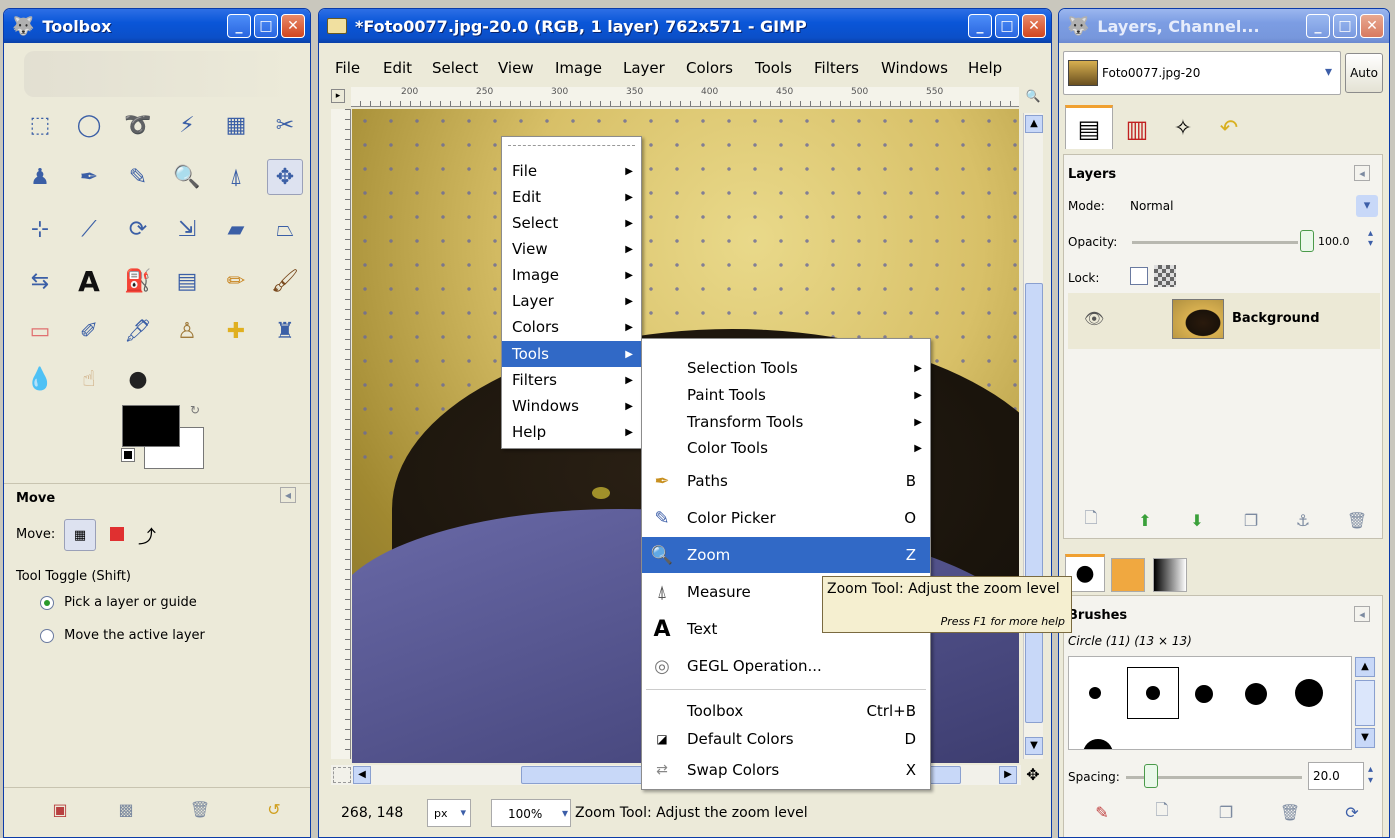  What do you see at coordinates (786, 422) in the screenshot?
I see `submenu-item-transform-tools: Transform Tools ▶` at bounding box center [786, 422].